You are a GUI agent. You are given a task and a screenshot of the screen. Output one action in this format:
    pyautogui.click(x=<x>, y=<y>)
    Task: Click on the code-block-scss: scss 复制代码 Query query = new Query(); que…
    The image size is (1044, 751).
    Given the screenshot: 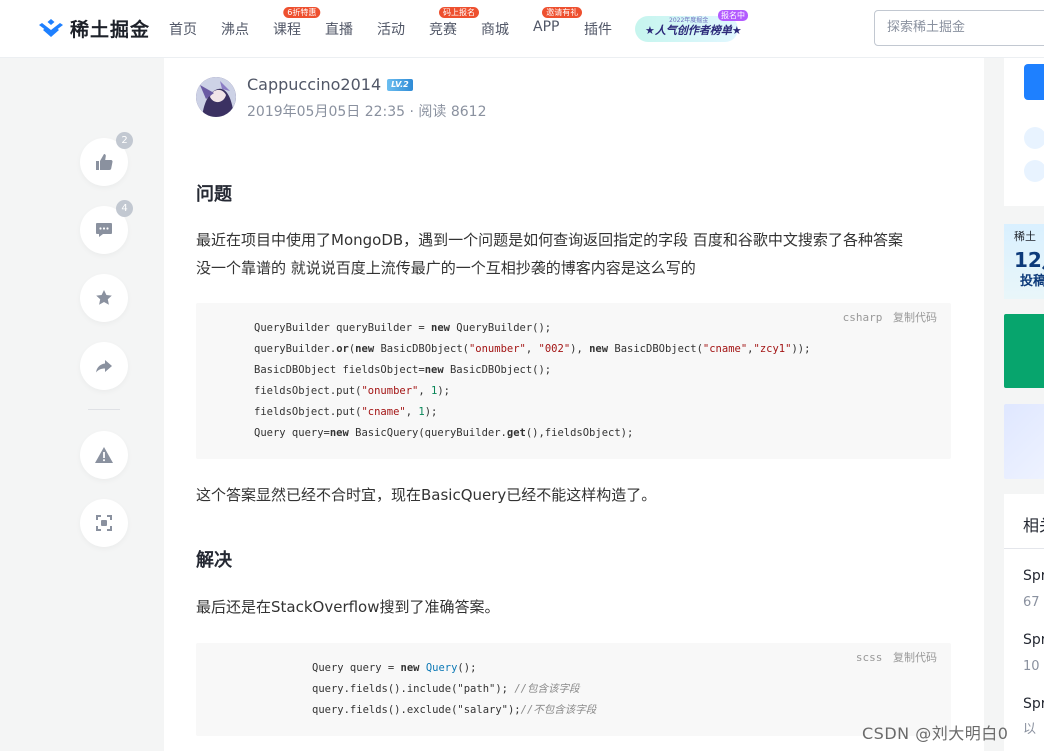 What is the action you would take?
    pyautogui.click(x=573, y=689)
    